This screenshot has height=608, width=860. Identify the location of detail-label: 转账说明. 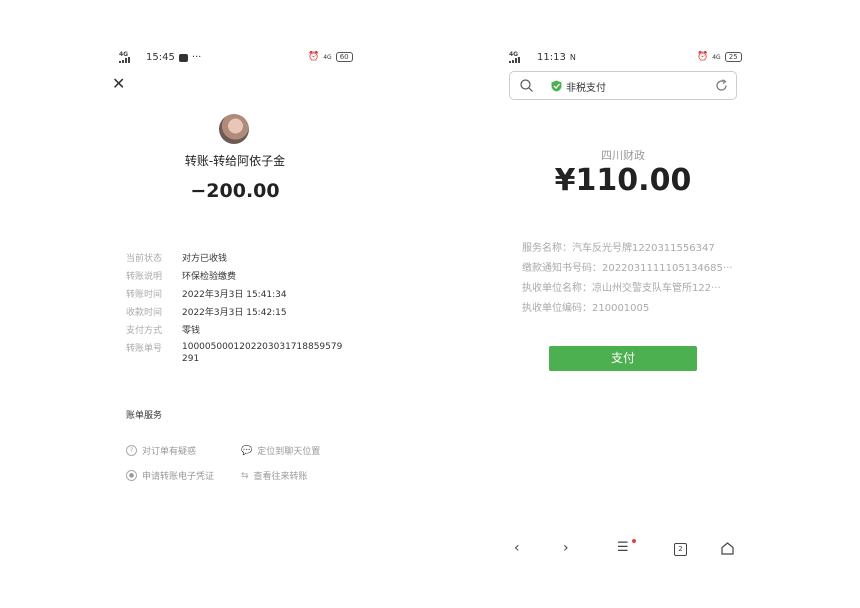
(144, 277).